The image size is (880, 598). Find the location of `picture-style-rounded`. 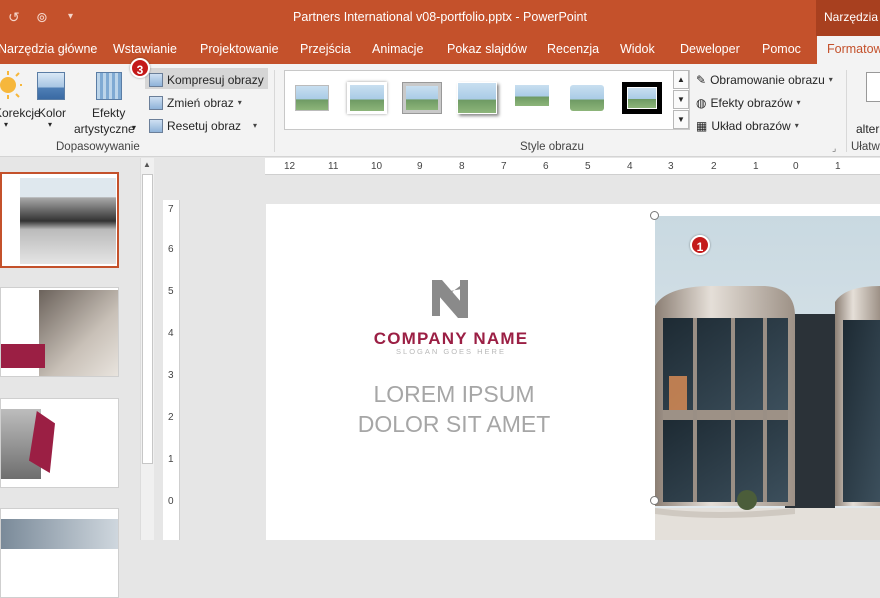

picture-style-rounded is located at coordinates (587, 98).